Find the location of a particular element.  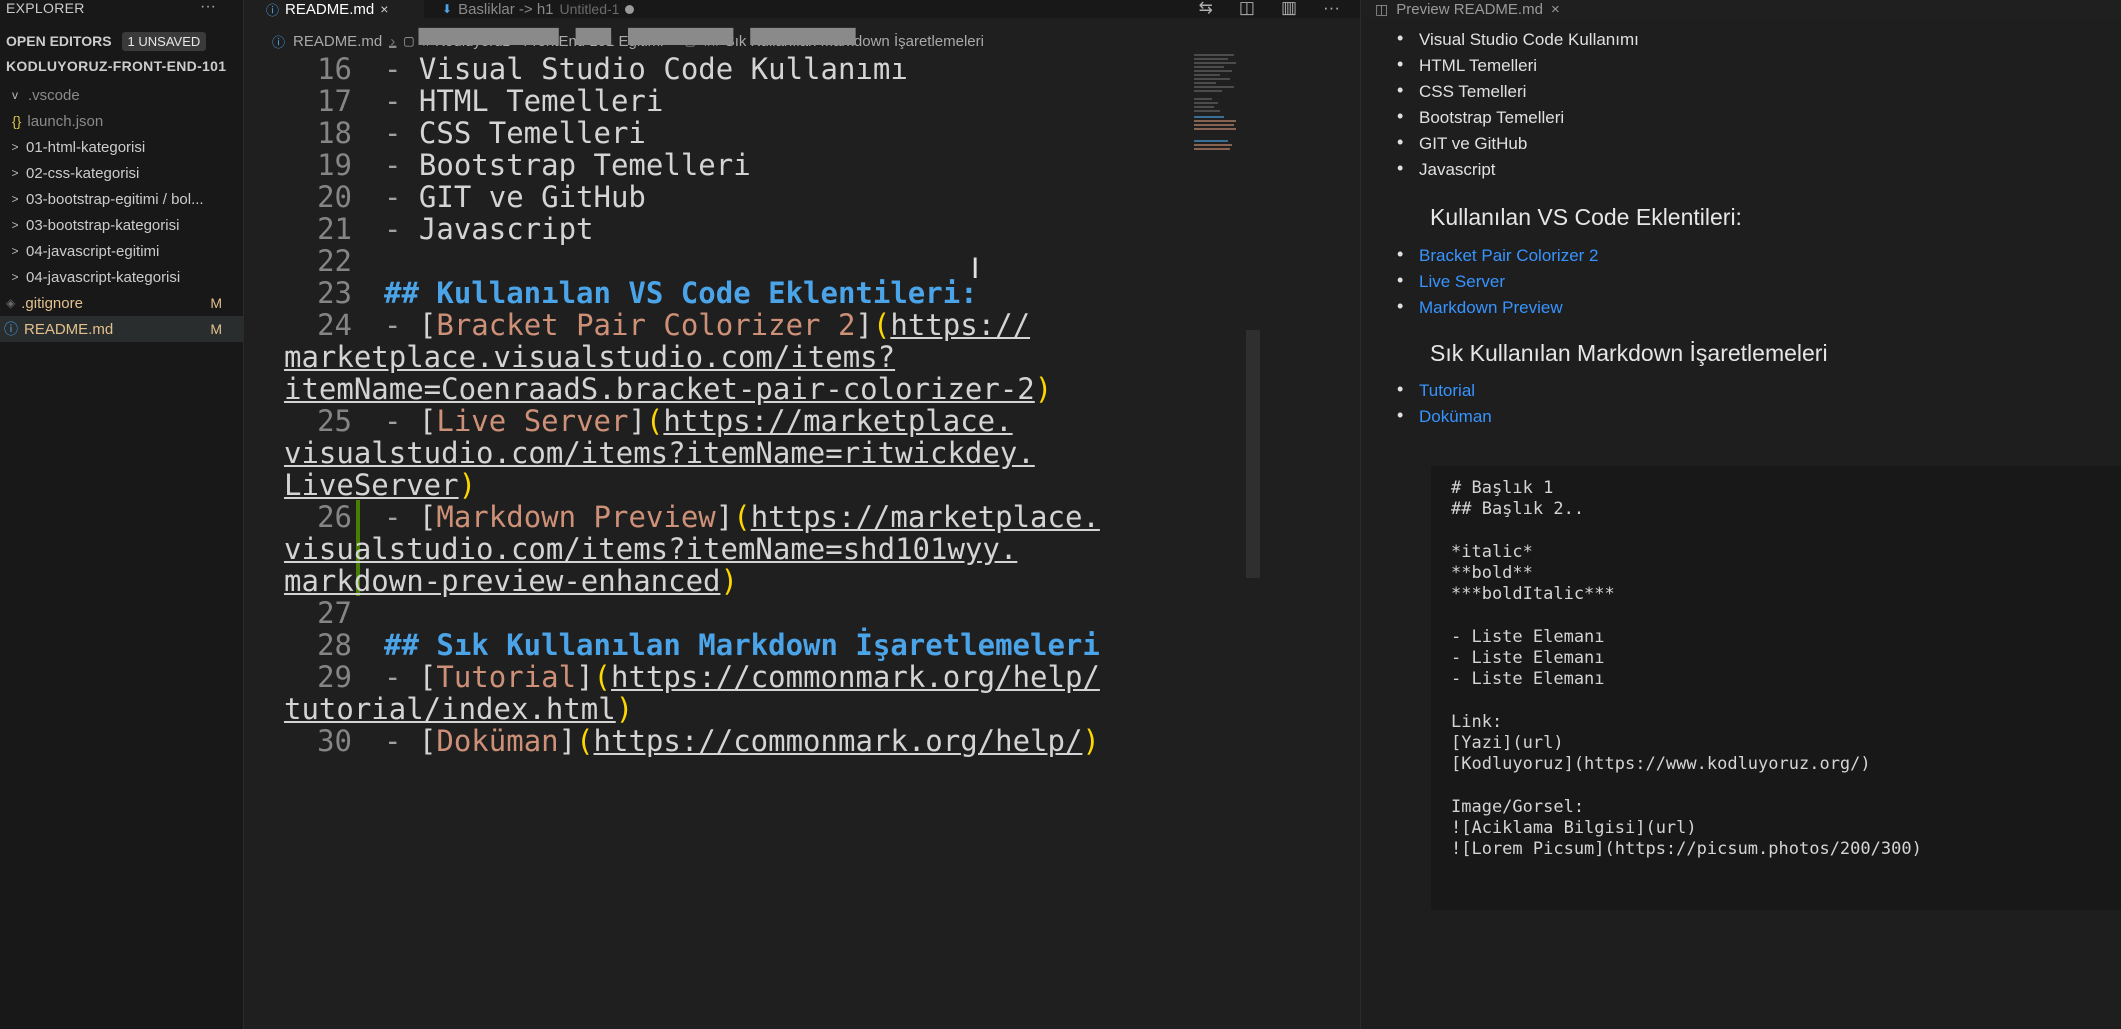

tree-item-label: README.md is located at coordinates (69, 329).